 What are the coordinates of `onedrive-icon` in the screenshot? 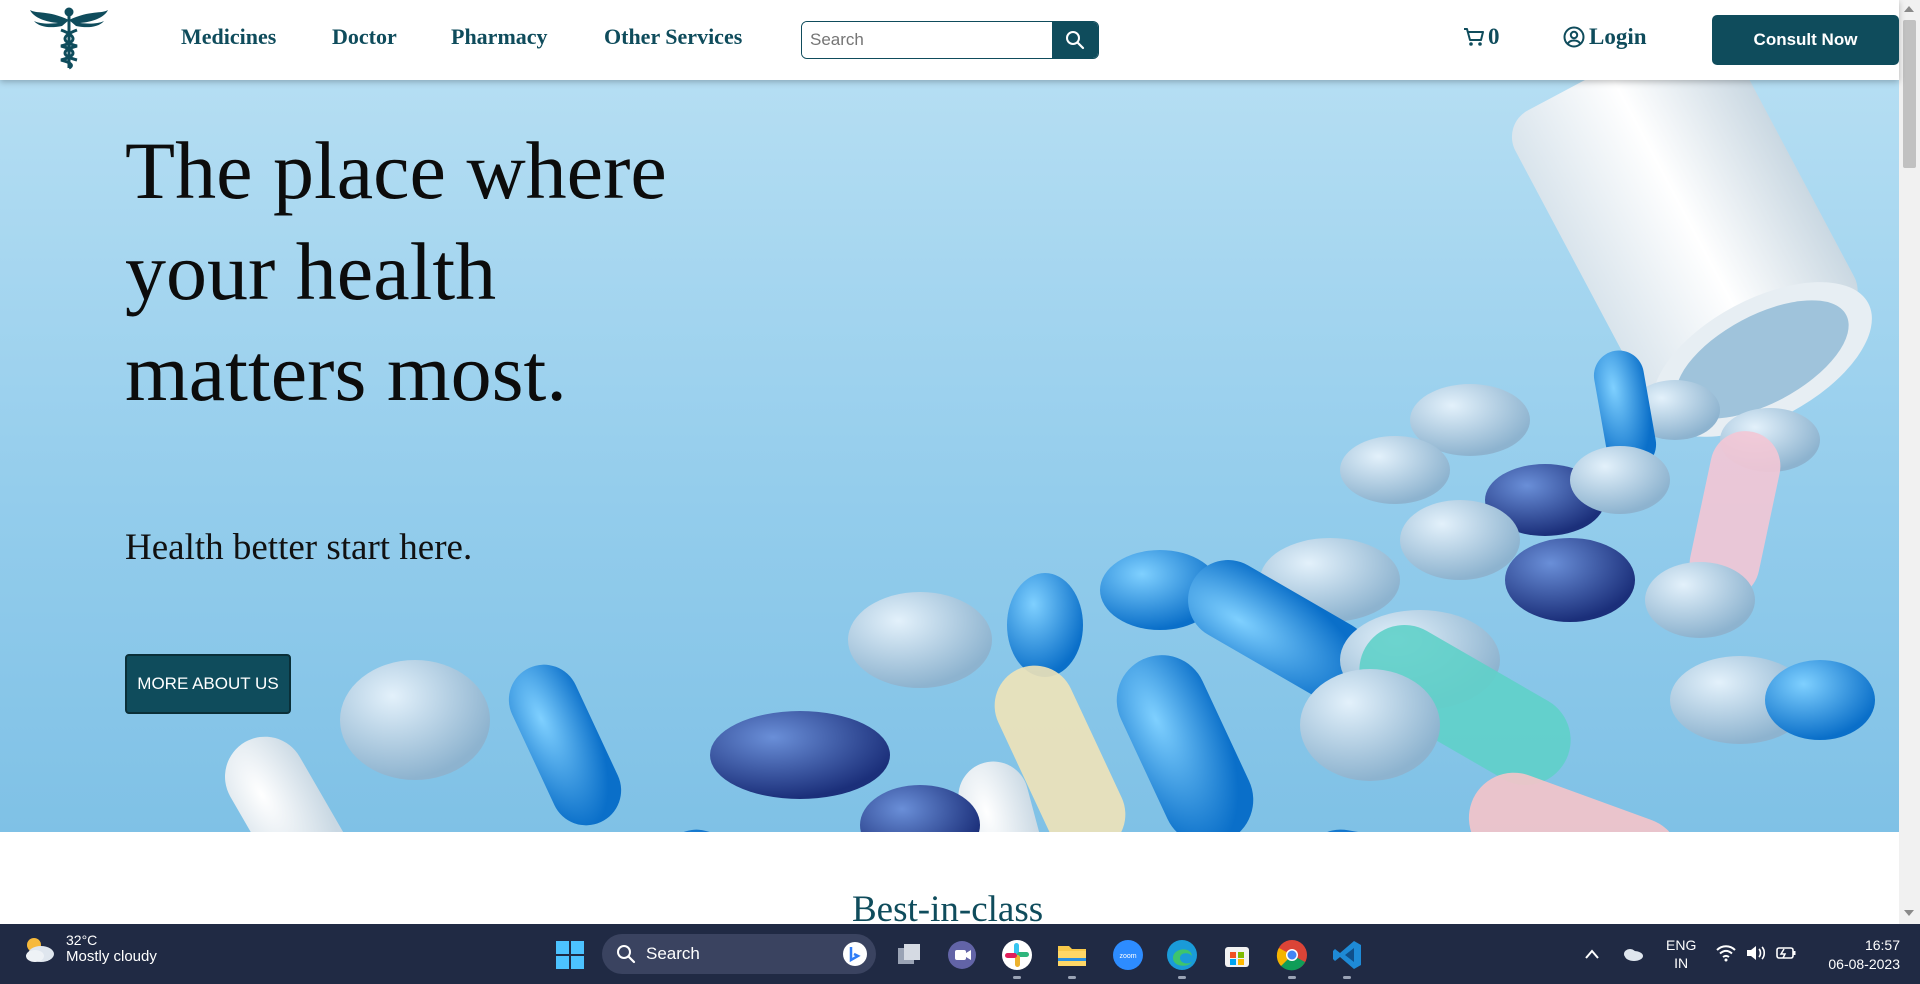 It's located at (1633, 954).